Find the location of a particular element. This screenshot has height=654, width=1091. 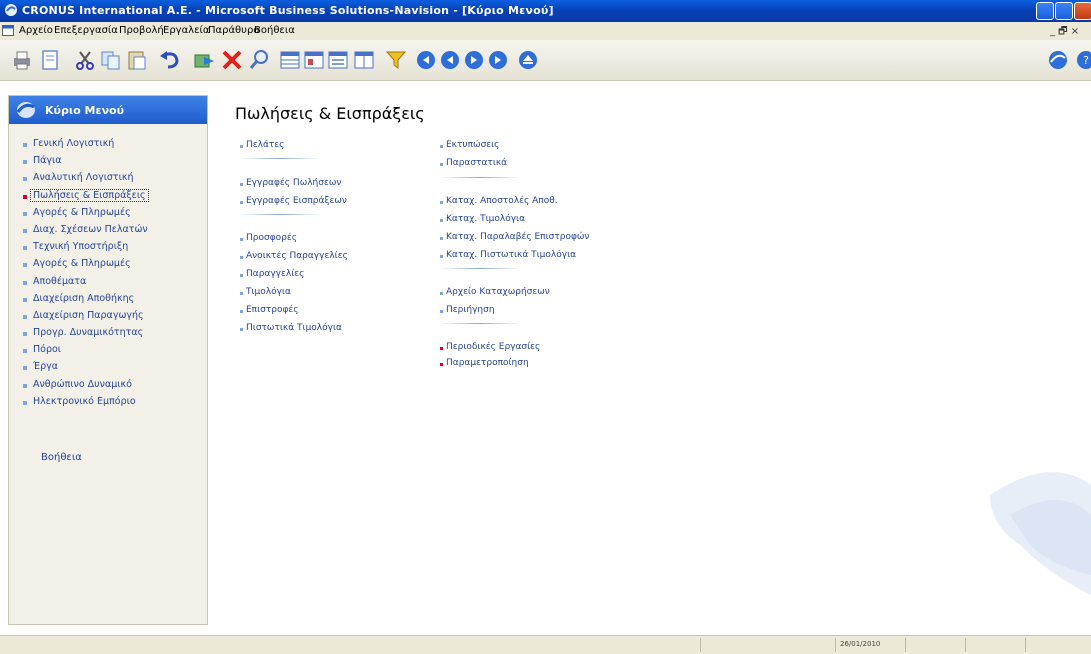

link-documents: Παραστατικά is located at coordinates (473, 163).